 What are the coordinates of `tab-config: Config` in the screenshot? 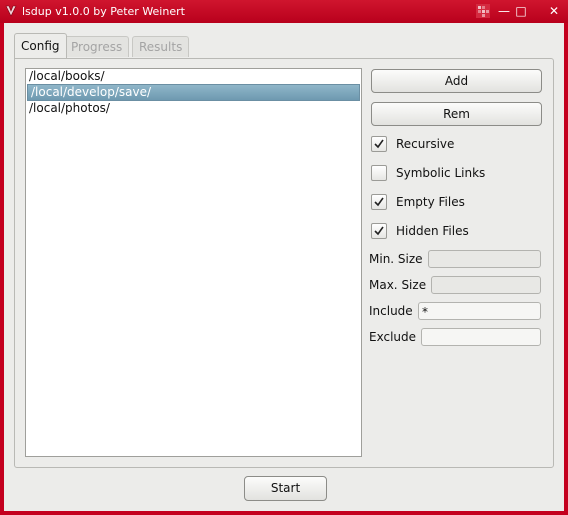 It's located at (40, 45).